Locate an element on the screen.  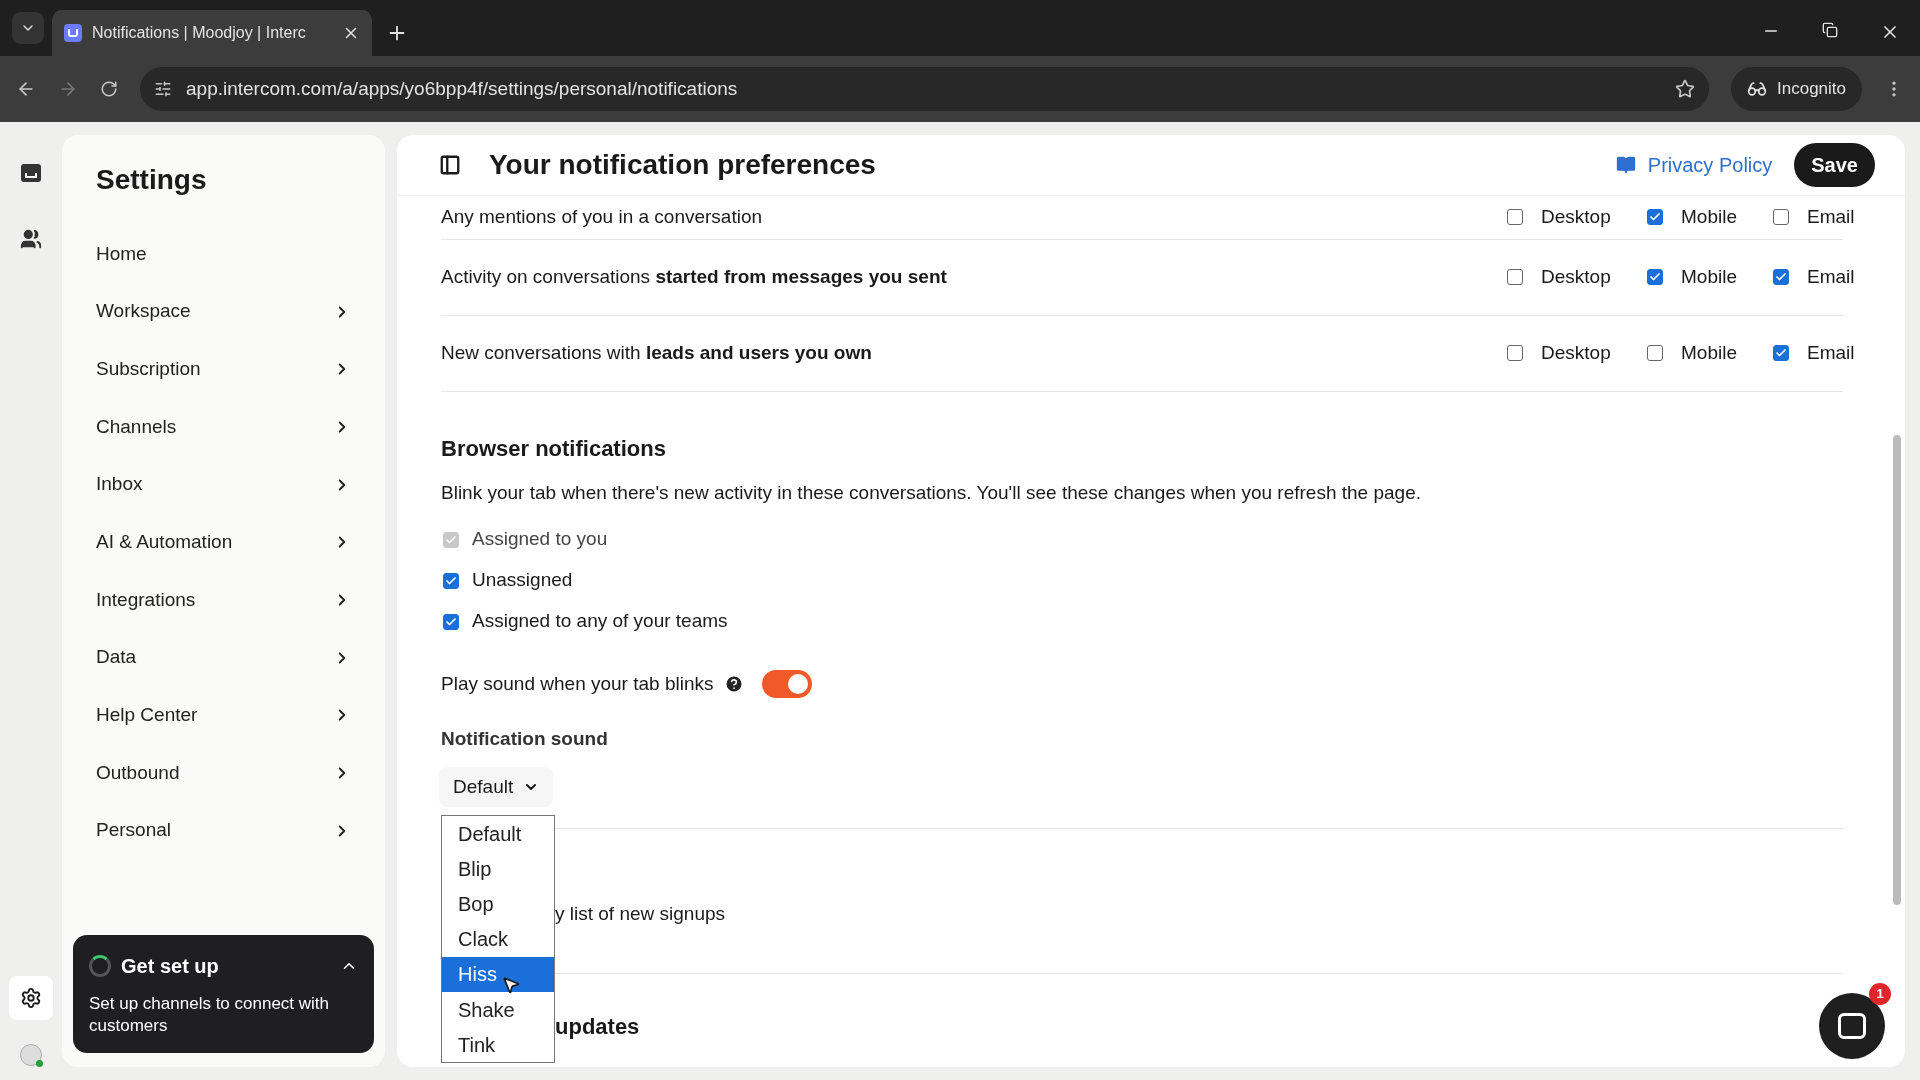
tab-title: Notifications | Moodjoy | Interc is located at coordinates (199, 33).